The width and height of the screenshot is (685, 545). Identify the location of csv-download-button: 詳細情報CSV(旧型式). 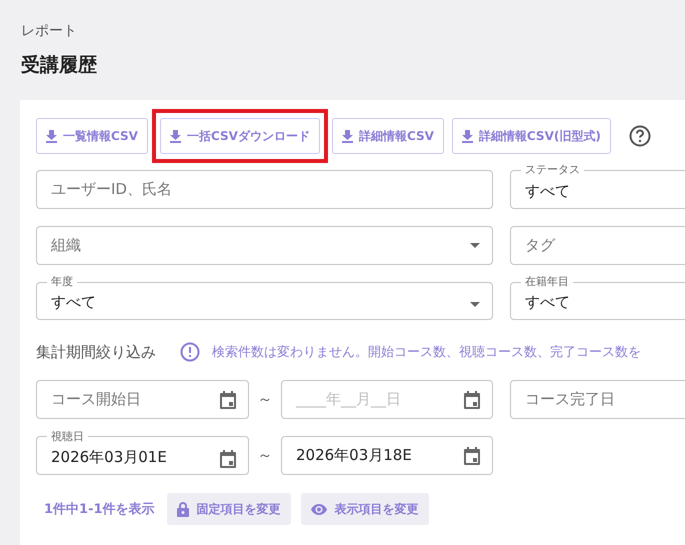
(531, 136).